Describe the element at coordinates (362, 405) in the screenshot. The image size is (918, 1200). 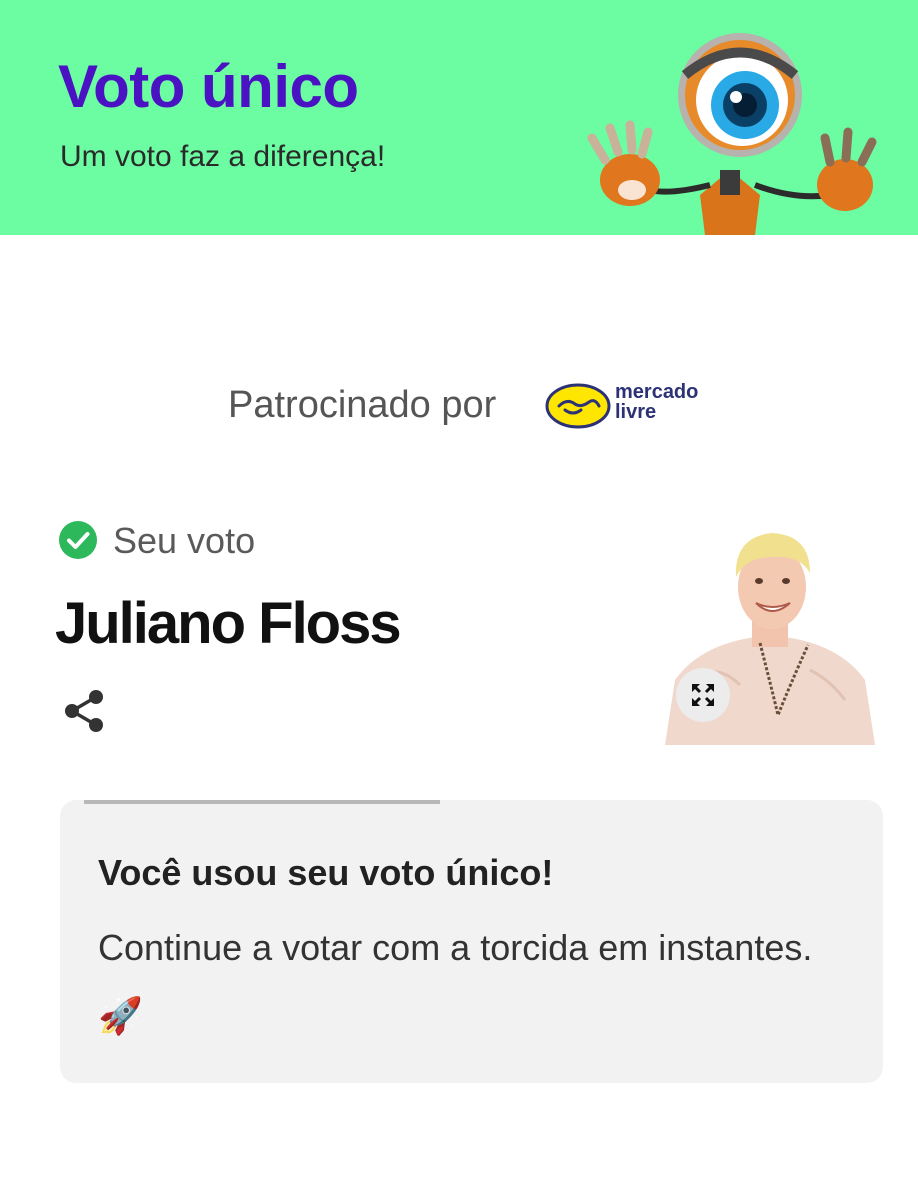
I see `sponsor-label: Patrocinado por` at that location.